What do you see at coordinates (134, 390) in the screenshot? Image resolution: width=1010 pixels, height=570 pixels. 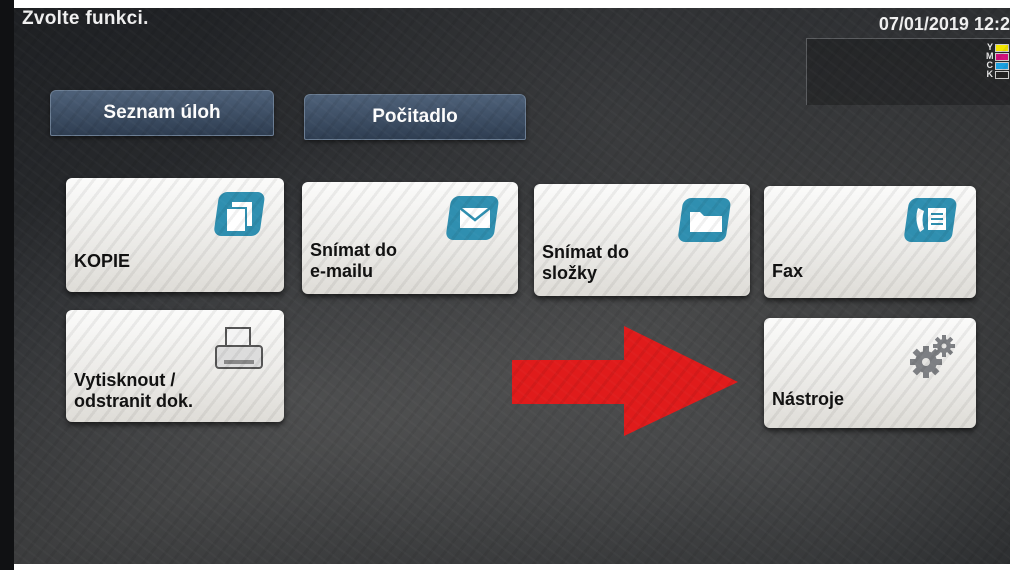 I see `print-delete-document-label: Vytisknout / odstranit dok.` at bounding box center [134, 390].